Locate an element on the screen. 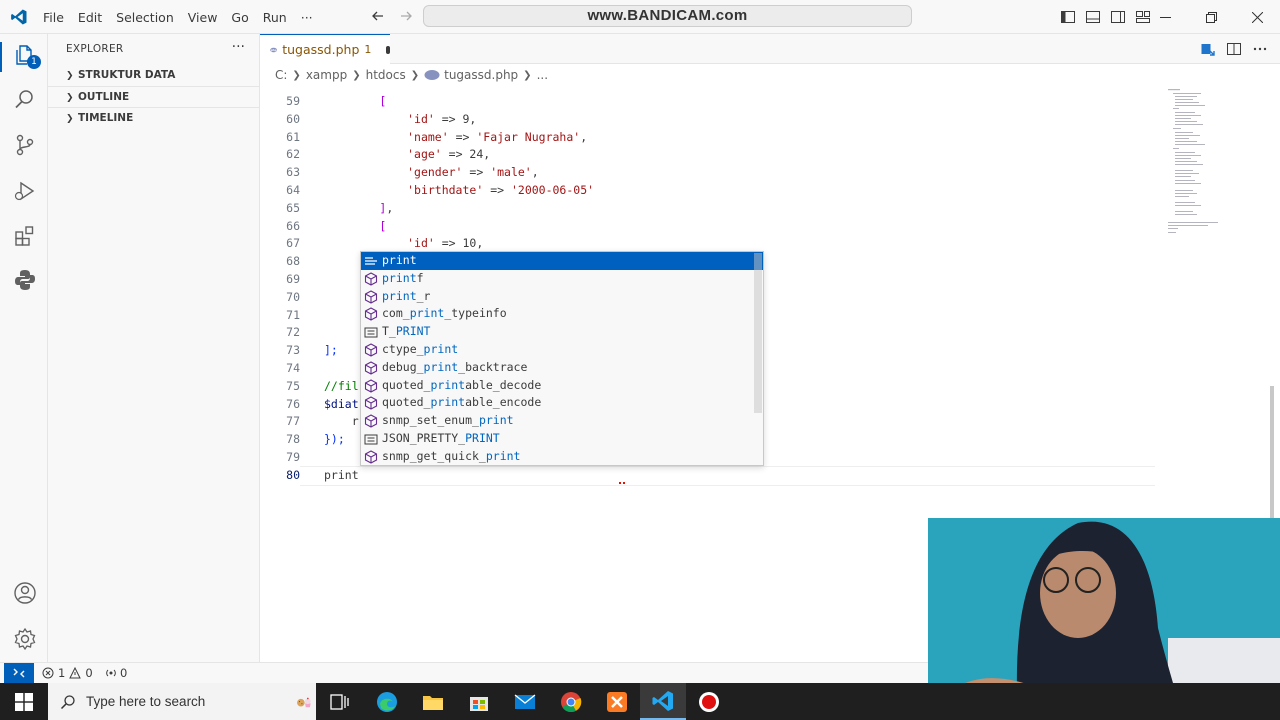 The height and width of the screenshot is (720, 1280). suggestion-match: PRINT is located at coordinates (413, 331).